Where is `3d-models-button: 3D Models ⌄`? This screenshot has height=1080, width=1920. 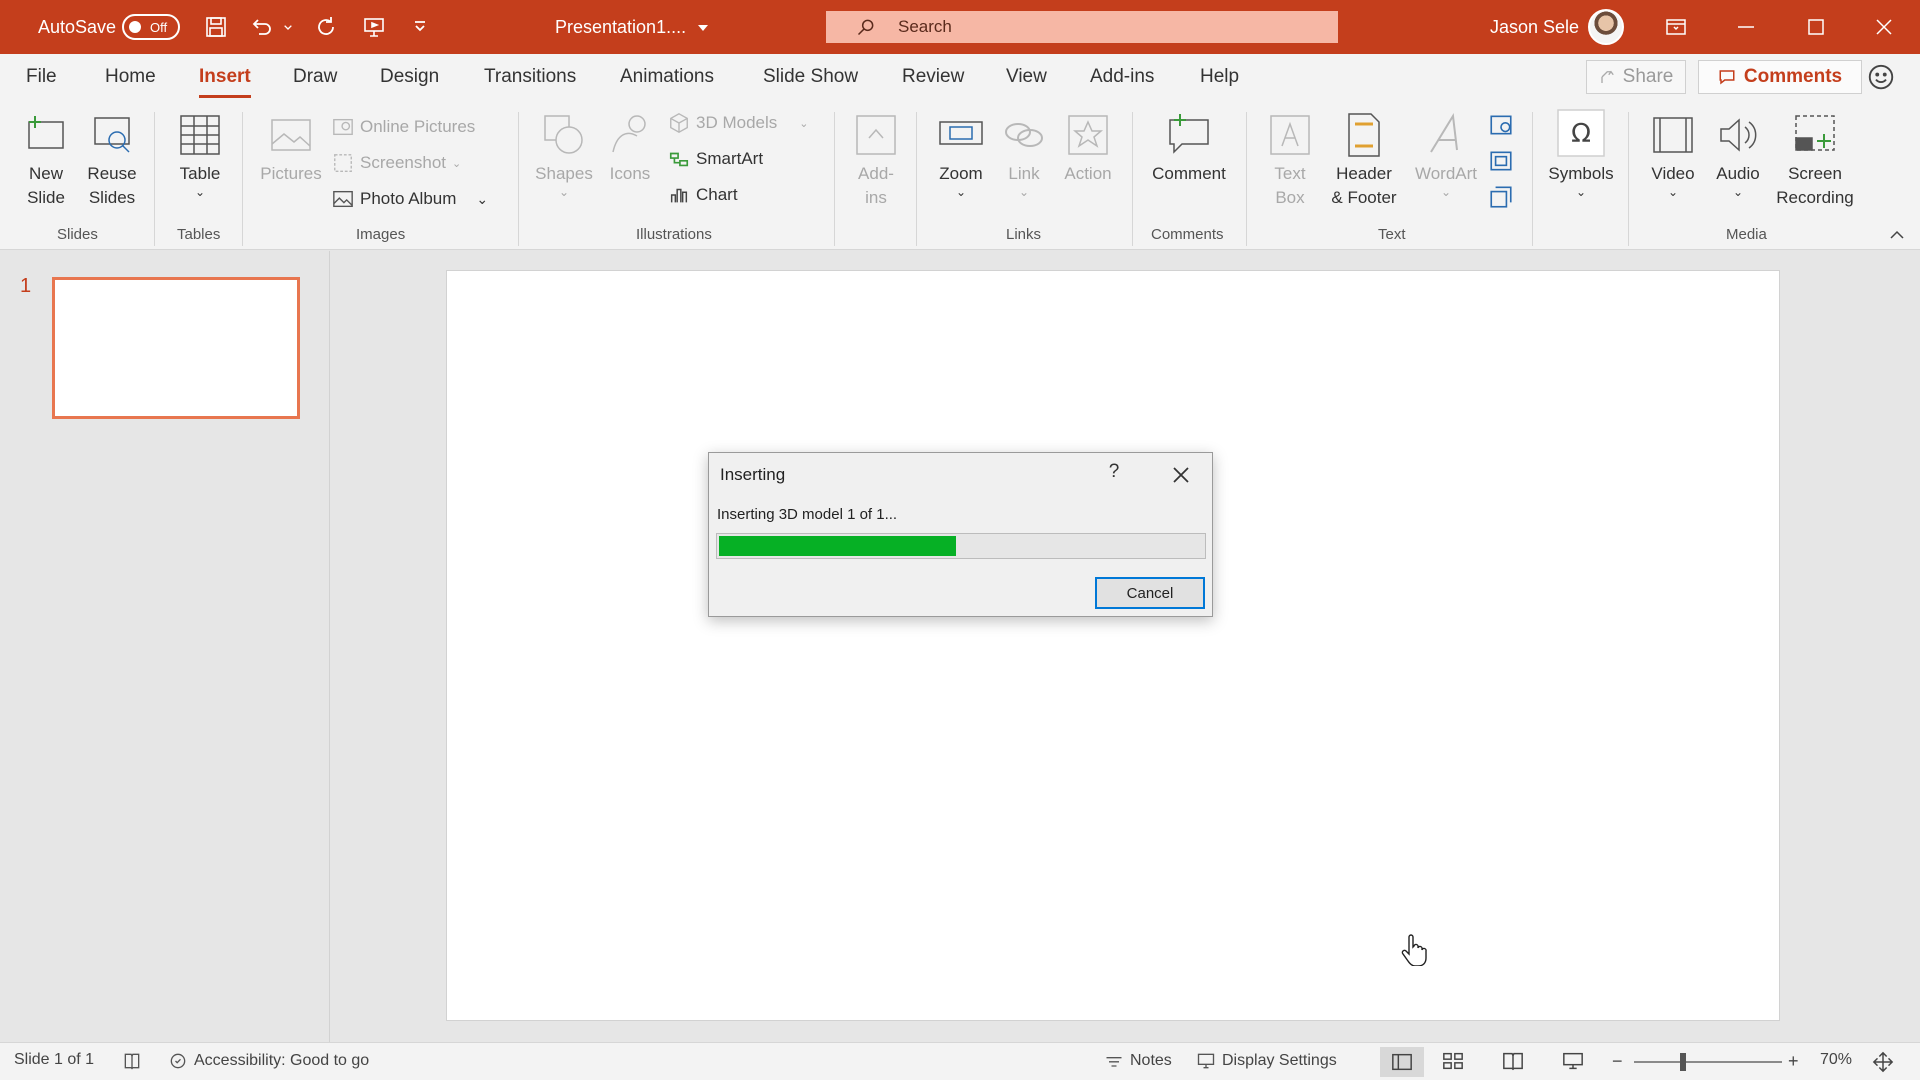 3d-models-button: 3D Models ⌄ is located at coordinates (738, 123).